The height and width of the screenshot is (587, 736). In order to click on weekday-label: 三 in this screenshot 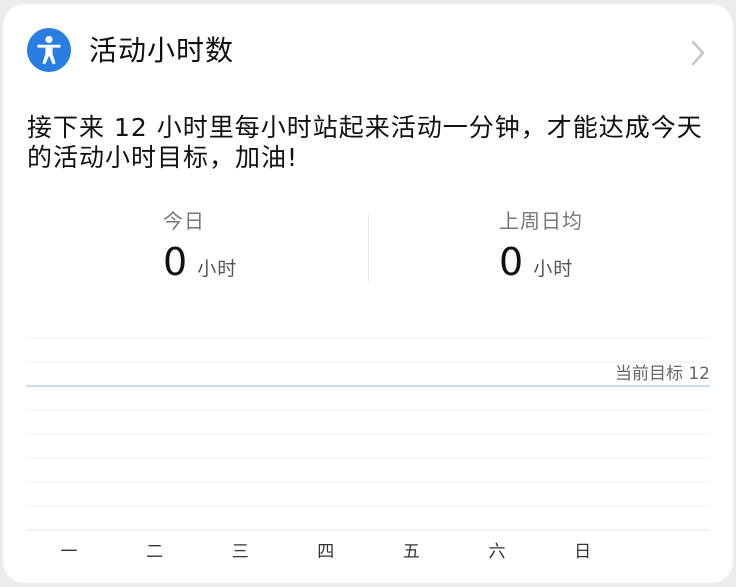, I will do `click(240, 552)`.